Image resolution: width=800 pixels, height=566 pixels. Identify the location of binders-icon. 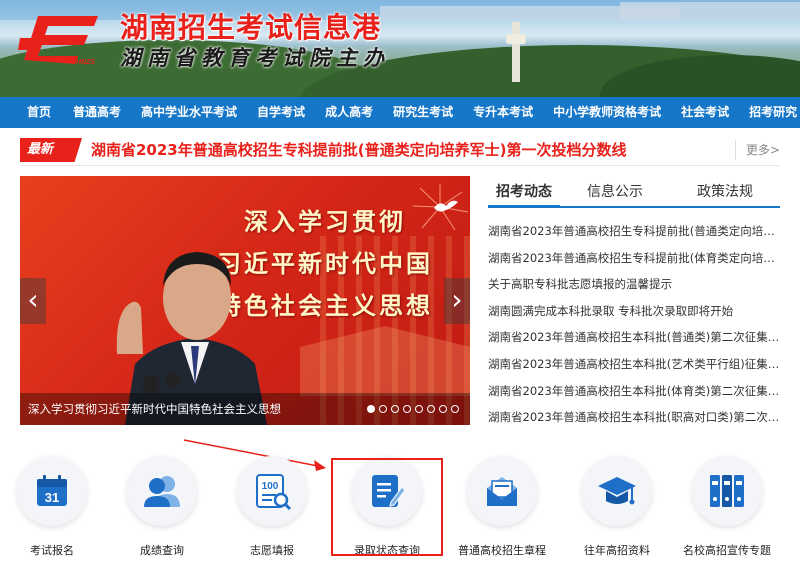
(727, 491).